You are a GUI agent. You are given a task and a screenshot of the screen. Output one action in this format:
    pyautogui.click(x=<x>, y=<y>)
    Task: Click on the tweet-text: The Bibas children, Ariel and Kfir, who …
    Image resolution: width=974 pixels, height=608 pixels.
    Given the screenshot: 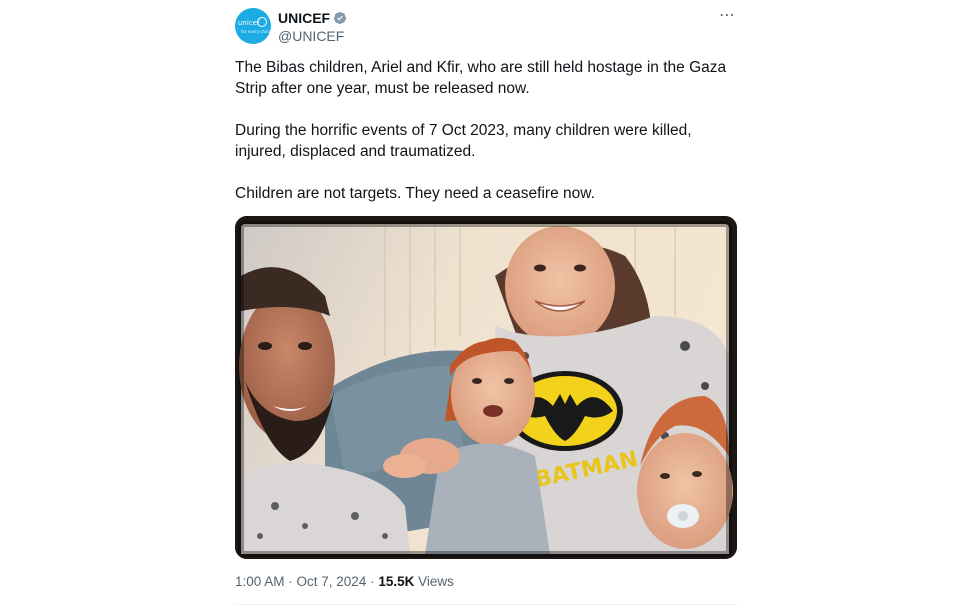 What is the action you would take?
    pyautogui.click(x=486, y=141)
    